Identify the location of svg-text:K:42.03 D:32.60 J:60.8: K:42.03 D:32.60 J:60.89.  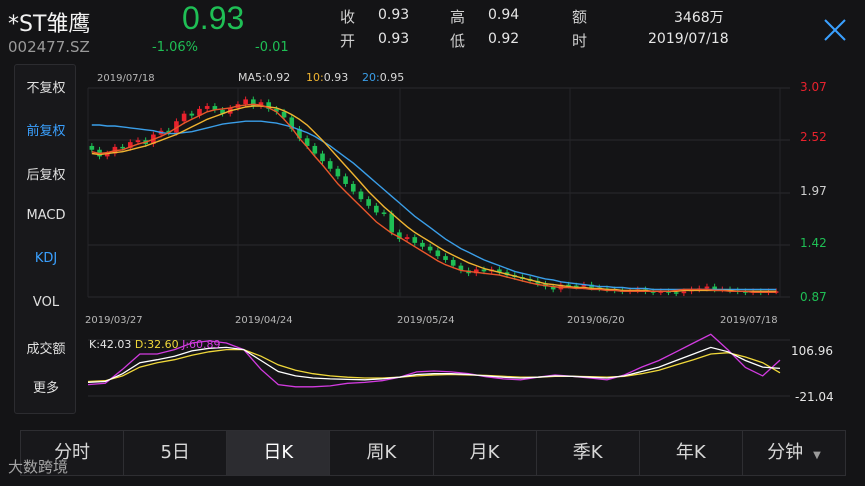
(155, 344).